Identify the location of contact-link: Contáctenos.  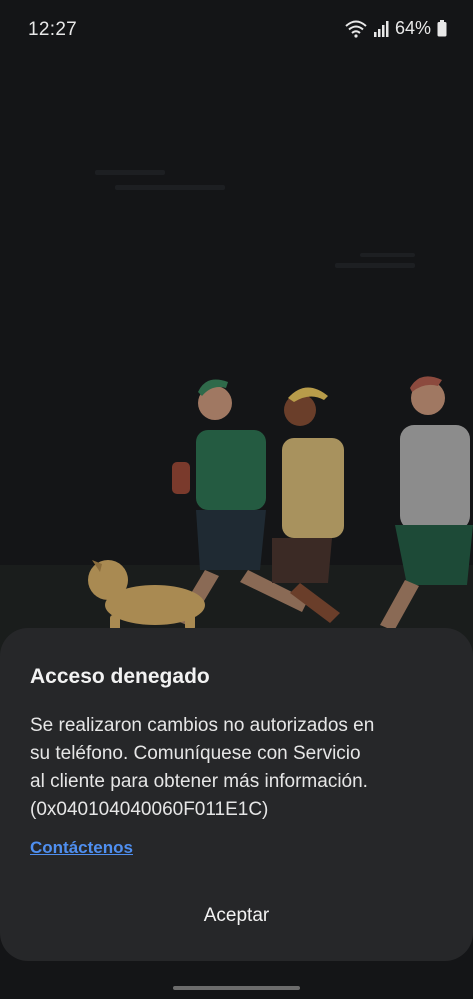
(81, 848).